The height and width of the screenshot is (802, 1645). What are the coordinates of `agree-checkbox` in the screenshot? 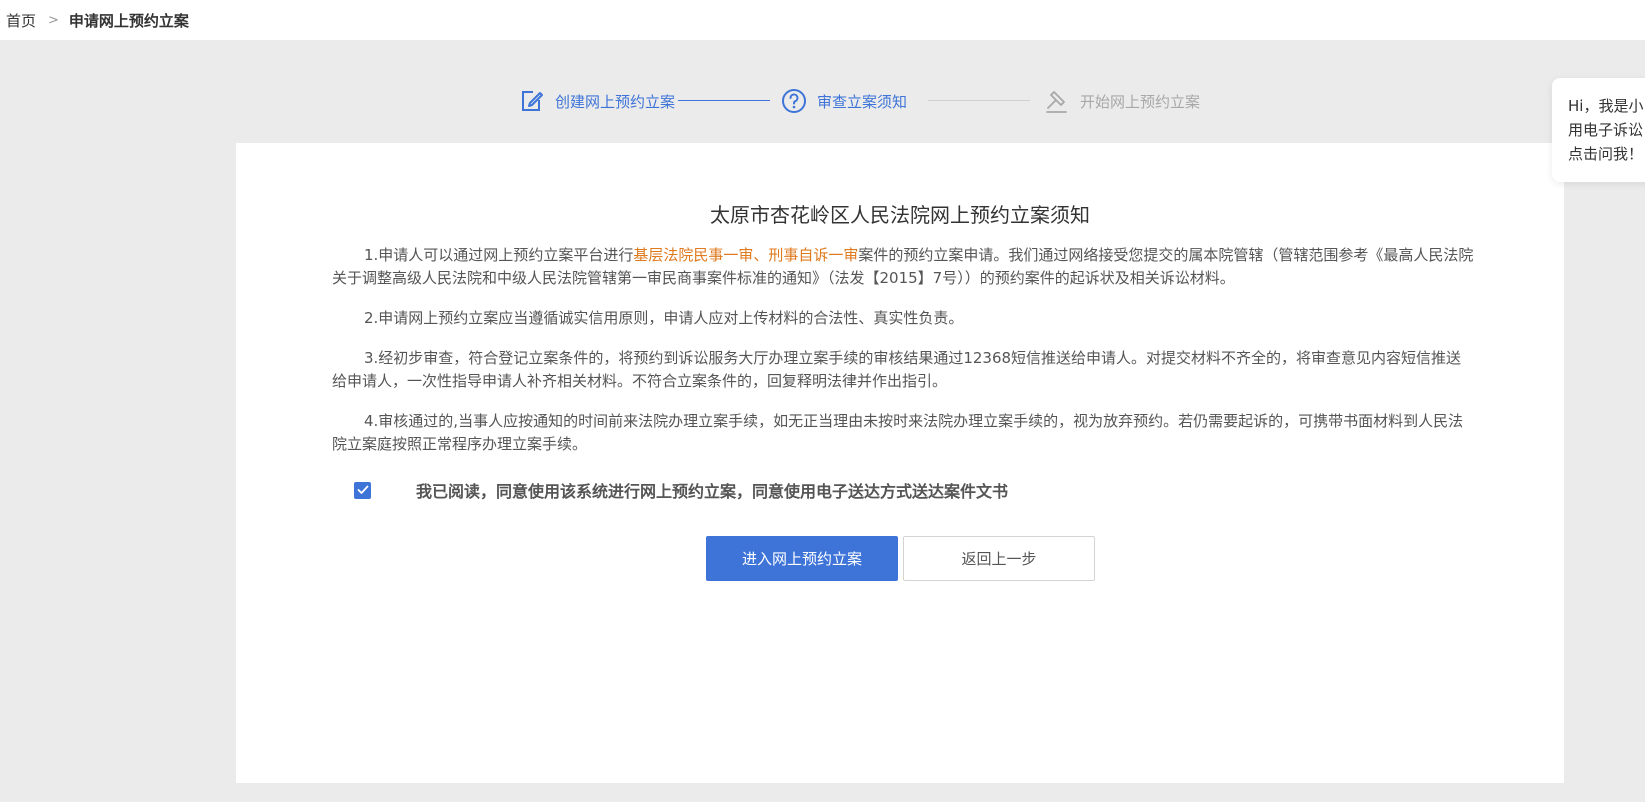 It's located at (362, 490).